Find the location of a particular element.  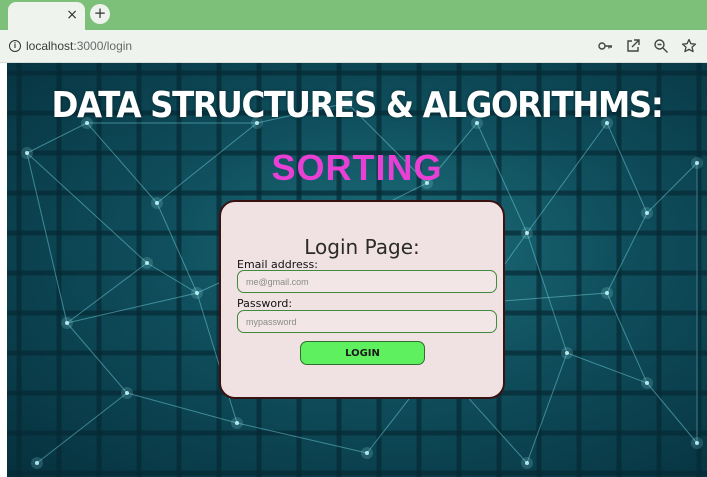

url-path: :3000/login is located at coordinates (103, 46).